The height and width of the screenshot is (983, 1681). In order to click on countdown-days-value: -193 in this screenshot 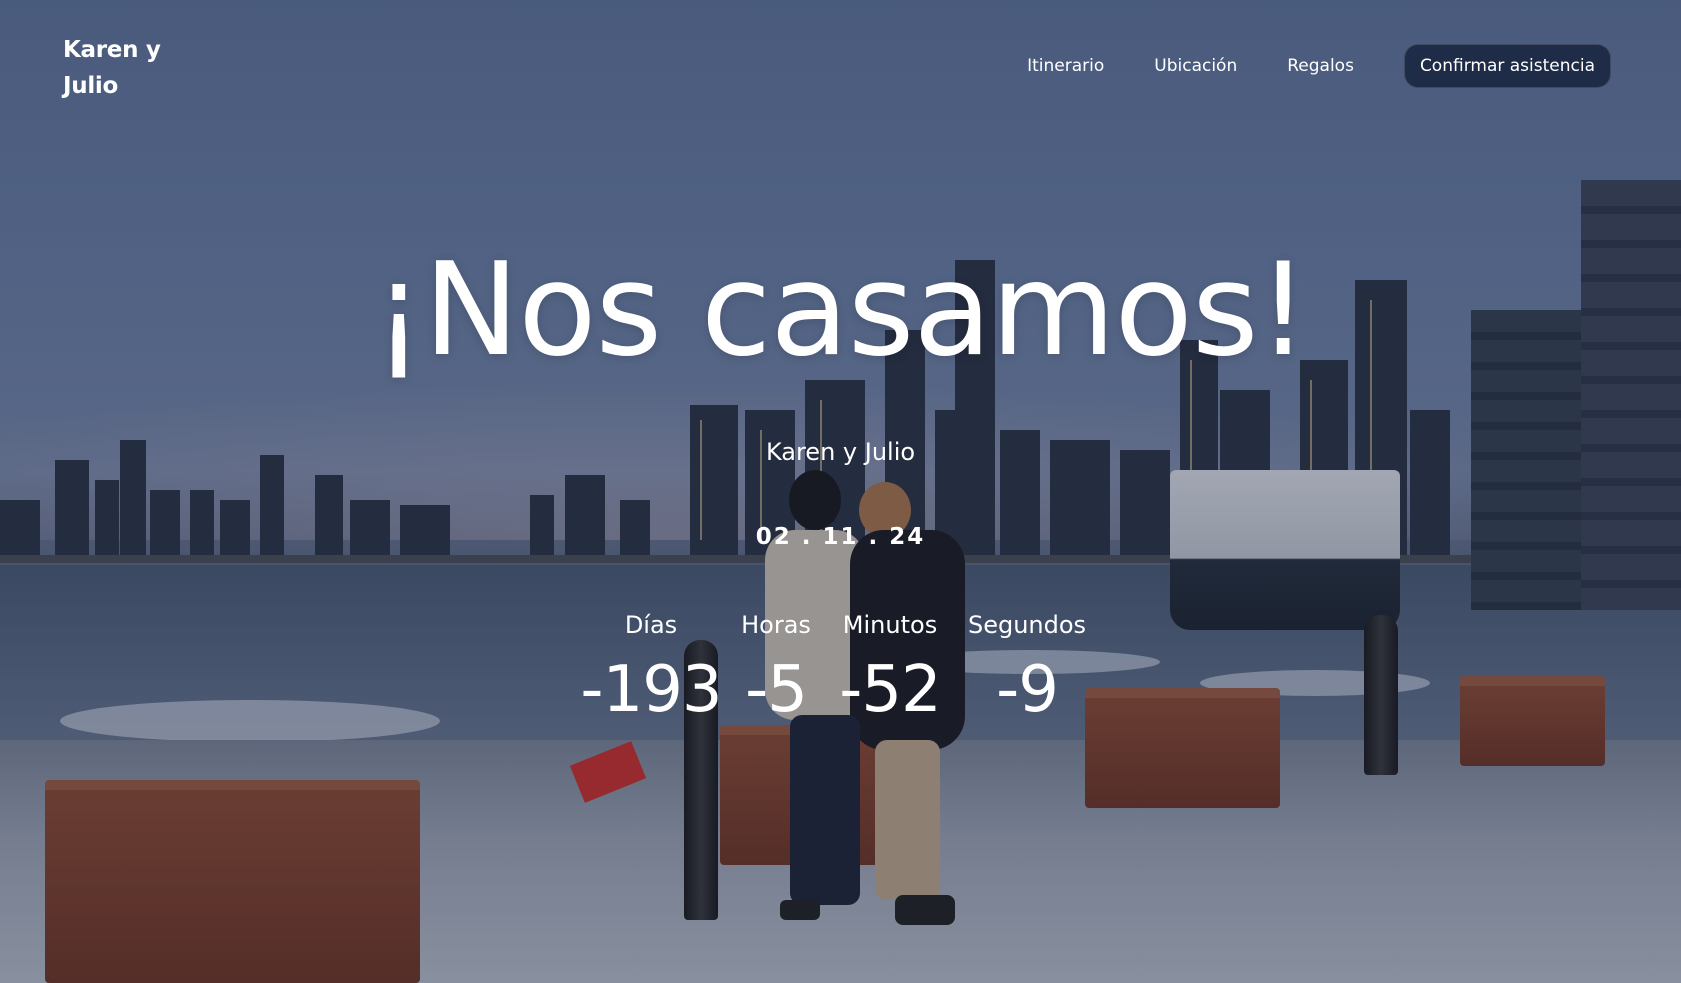, I will do `click(651, 690)`.